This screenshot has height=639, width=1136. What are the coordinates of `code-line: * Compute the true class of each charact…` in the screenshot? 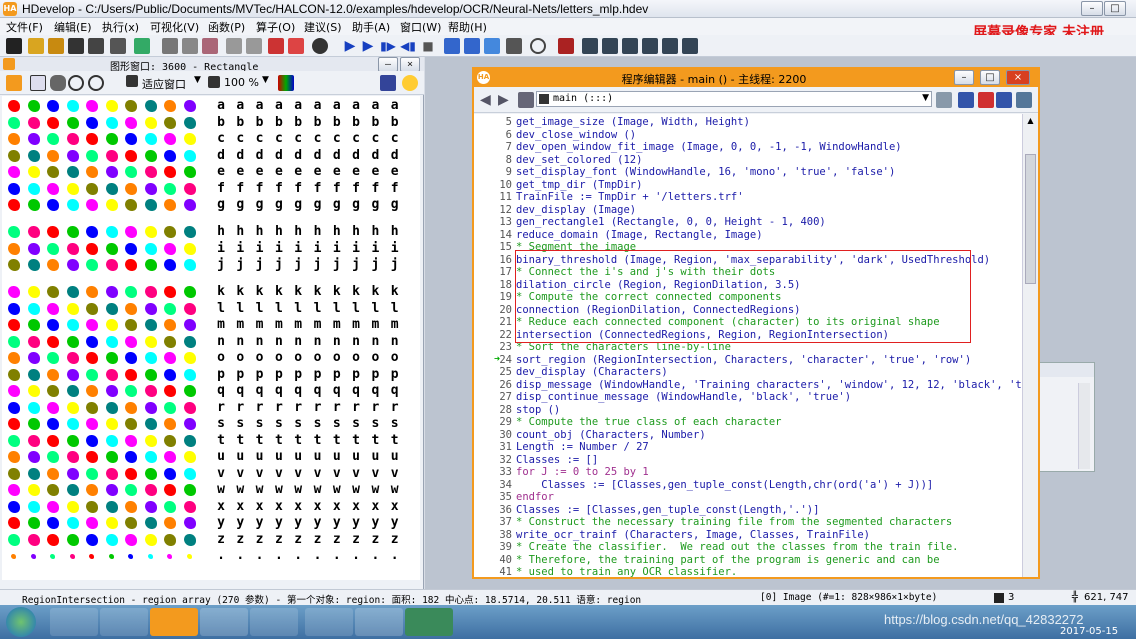 It's located at (649, 422).